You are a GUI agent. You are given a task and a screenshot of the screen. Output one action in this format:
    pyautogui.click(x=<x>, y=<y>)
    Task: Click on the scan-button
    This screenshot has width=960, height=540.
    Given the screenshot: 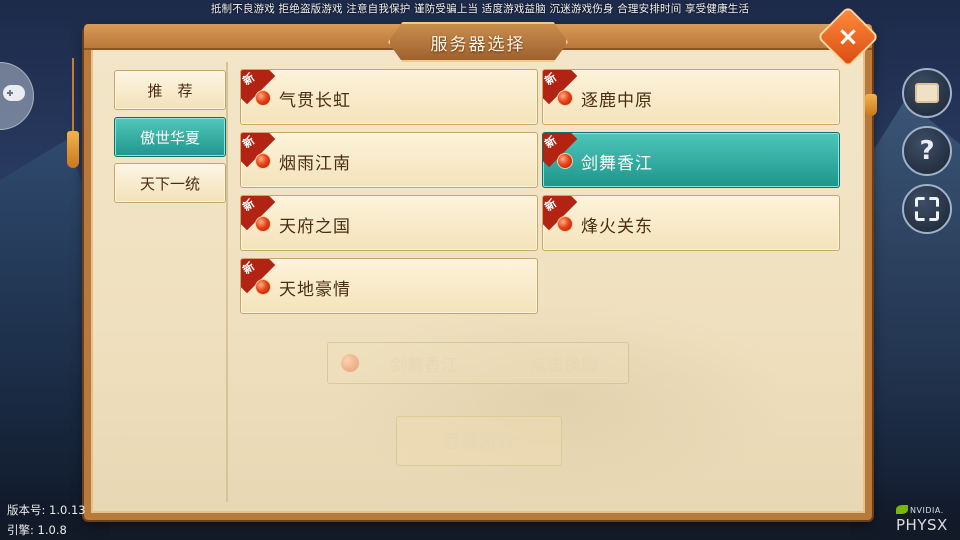 What is the action you would take?
    pyautogui.click(x=927, y=209)
    